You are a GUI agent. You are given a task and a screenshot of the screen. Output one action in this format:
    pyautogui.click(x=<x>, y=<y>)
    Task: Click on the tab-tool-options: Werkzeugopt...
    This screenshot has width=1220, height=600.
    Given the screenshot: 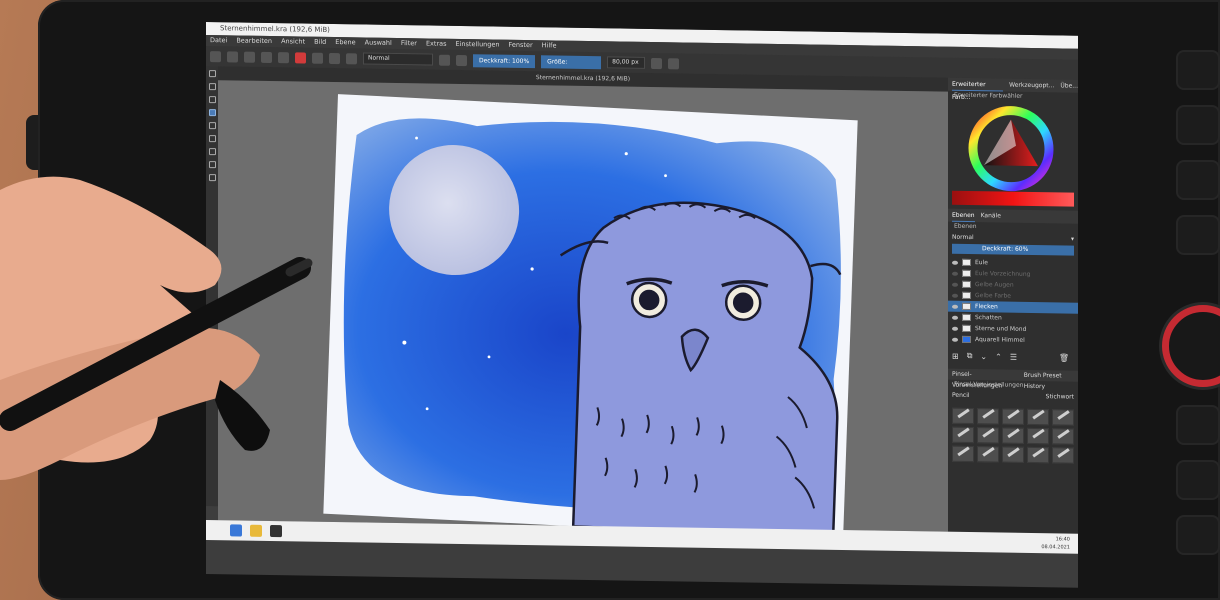 What is the action you would take?
    pyautogui.click(x=1031, y=86)
    